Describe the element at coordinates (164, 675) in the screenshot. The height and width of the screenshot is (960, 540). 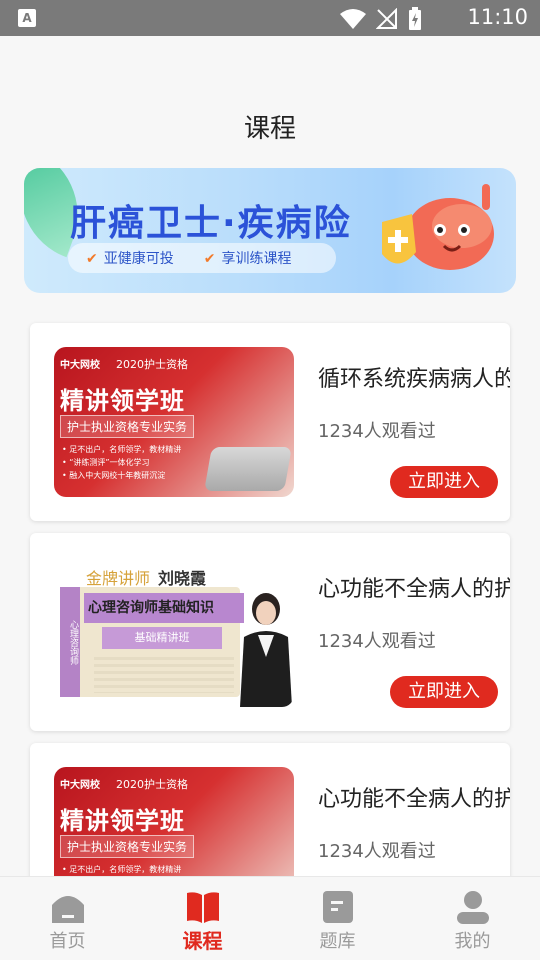
I see `book-text-lines` at that location.